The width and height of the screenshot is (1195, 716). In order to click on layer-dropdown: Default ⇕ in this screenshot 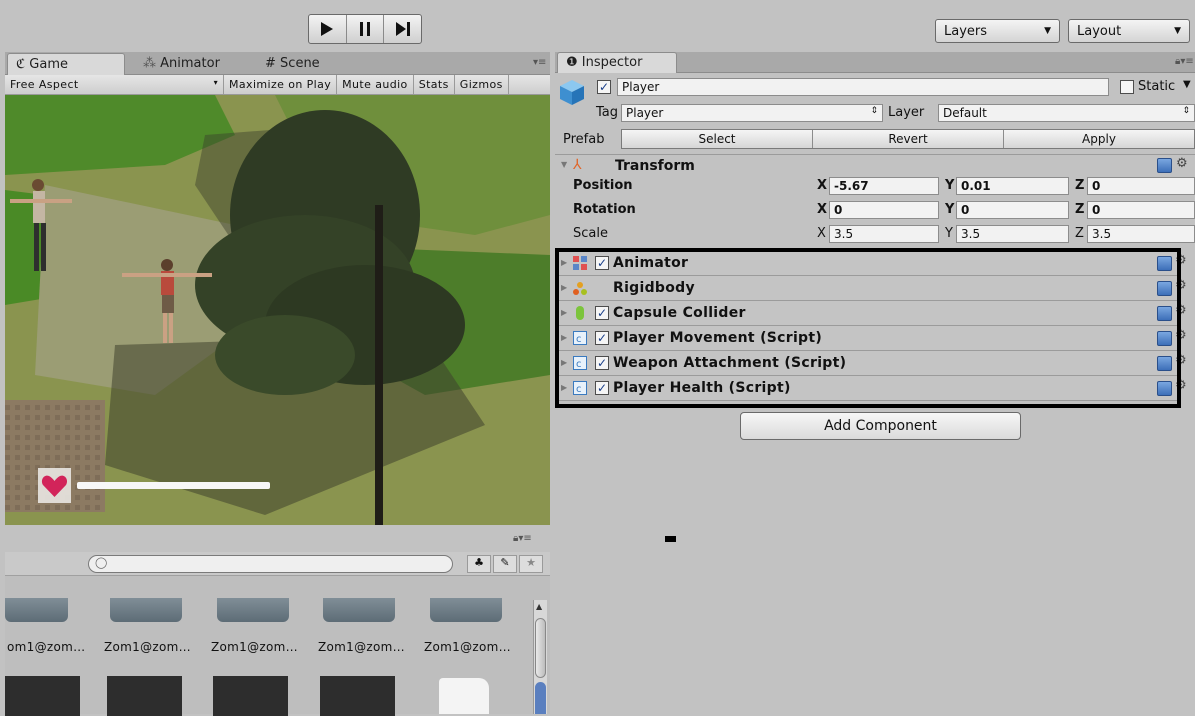, I will do `click(1066, 113)`.